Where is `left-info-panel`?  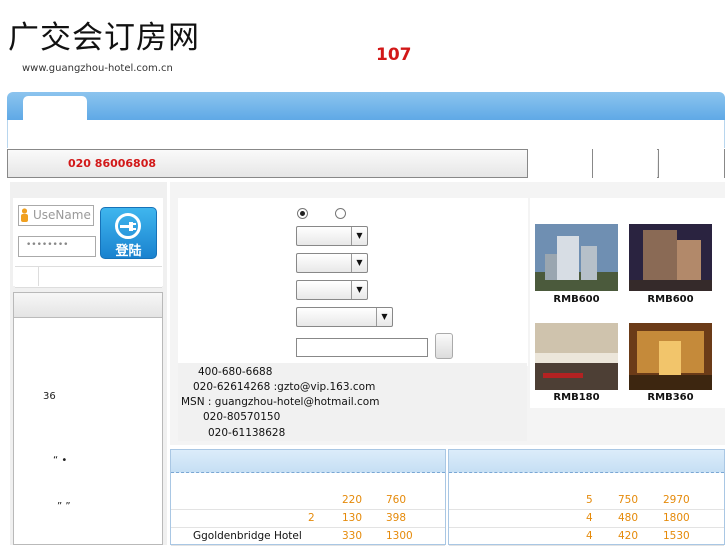
left-info-panel is located at coordinates (88, 418).